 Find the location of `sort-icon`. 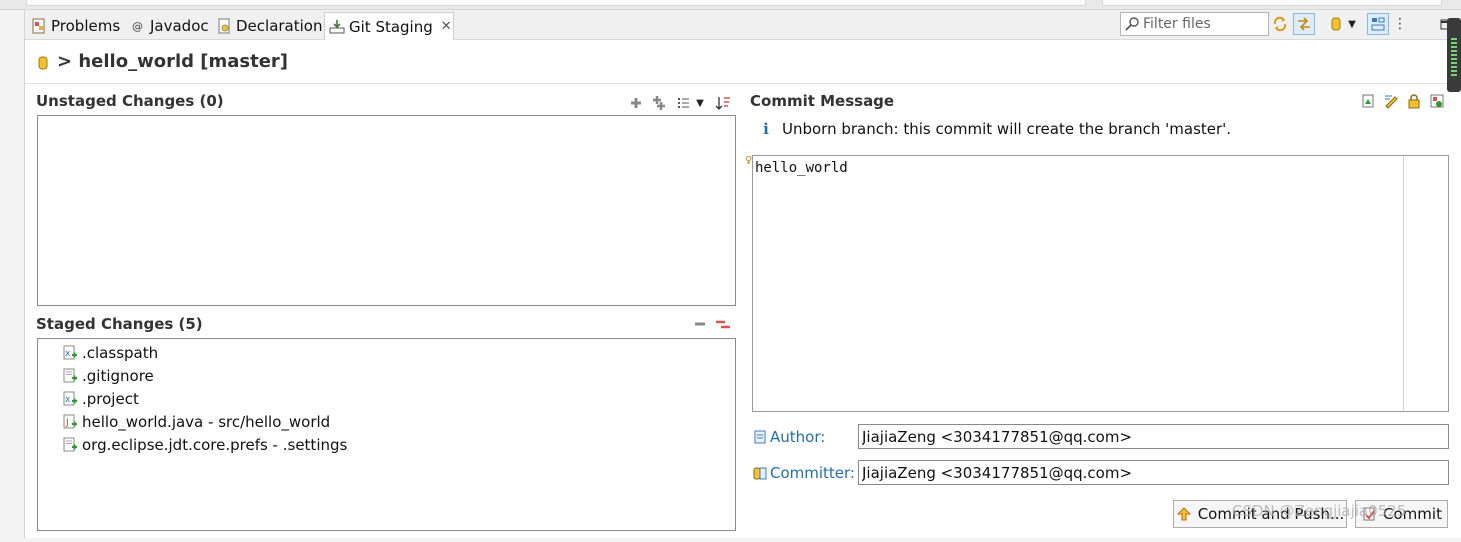

sort-icon is located at coordinates (723, 103).